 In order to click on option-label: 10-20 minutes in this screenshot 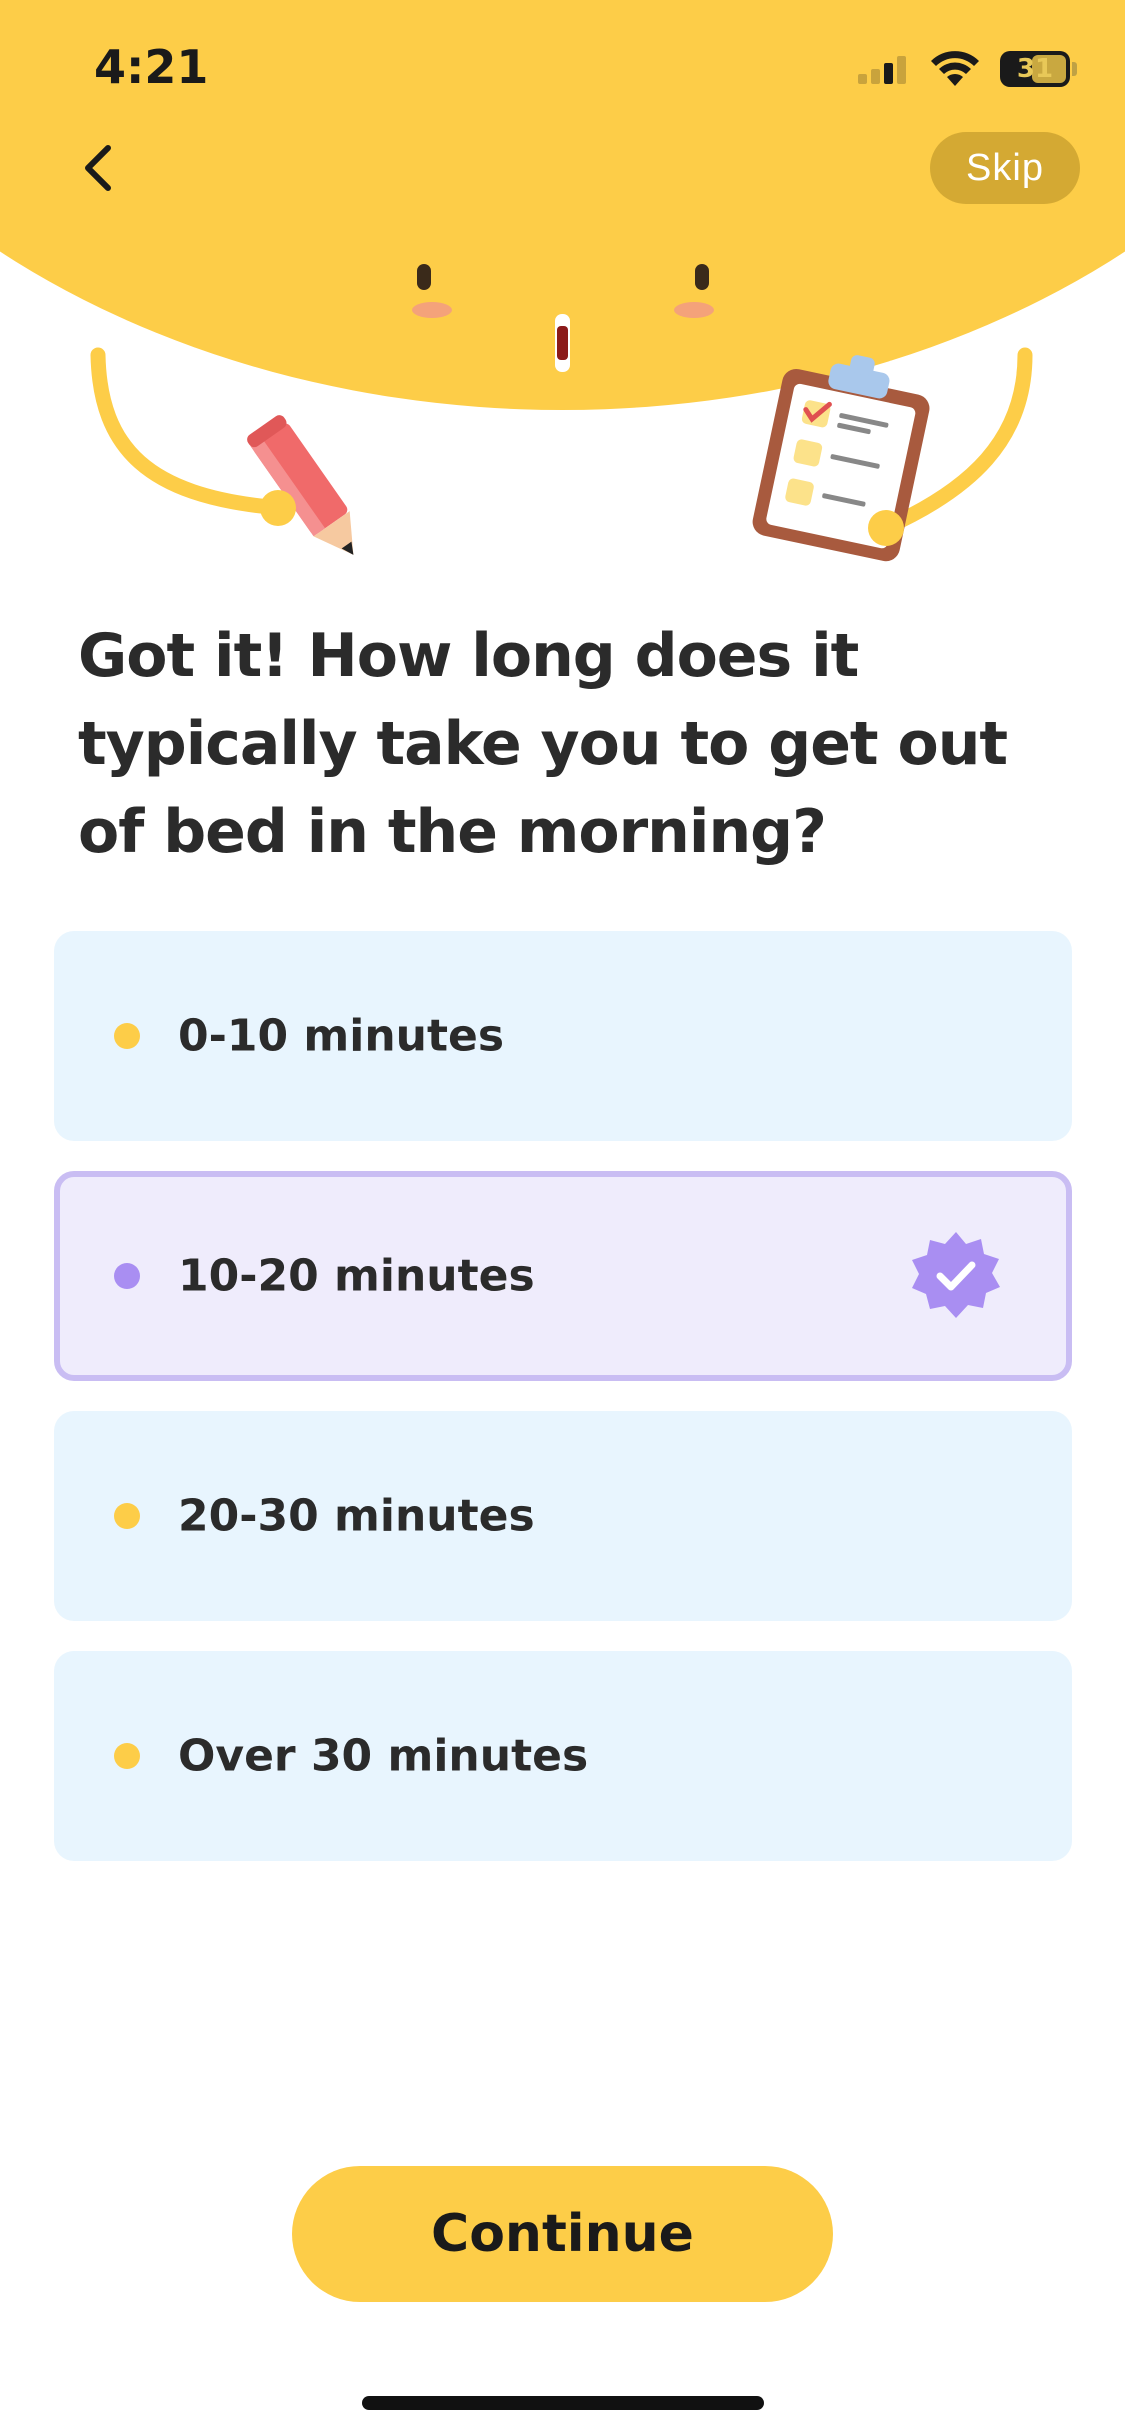, I will do `click(356, 1276)`.